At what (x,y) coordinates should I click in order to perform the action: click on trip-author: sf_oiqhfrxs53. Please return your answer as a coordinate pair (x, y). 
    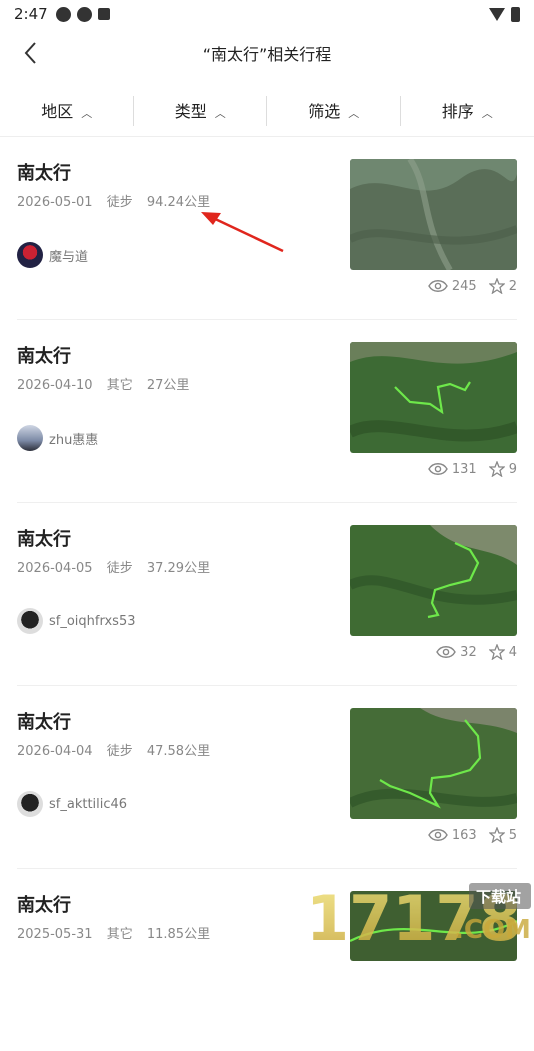
    Looking at the image, I should click on (76, 621).